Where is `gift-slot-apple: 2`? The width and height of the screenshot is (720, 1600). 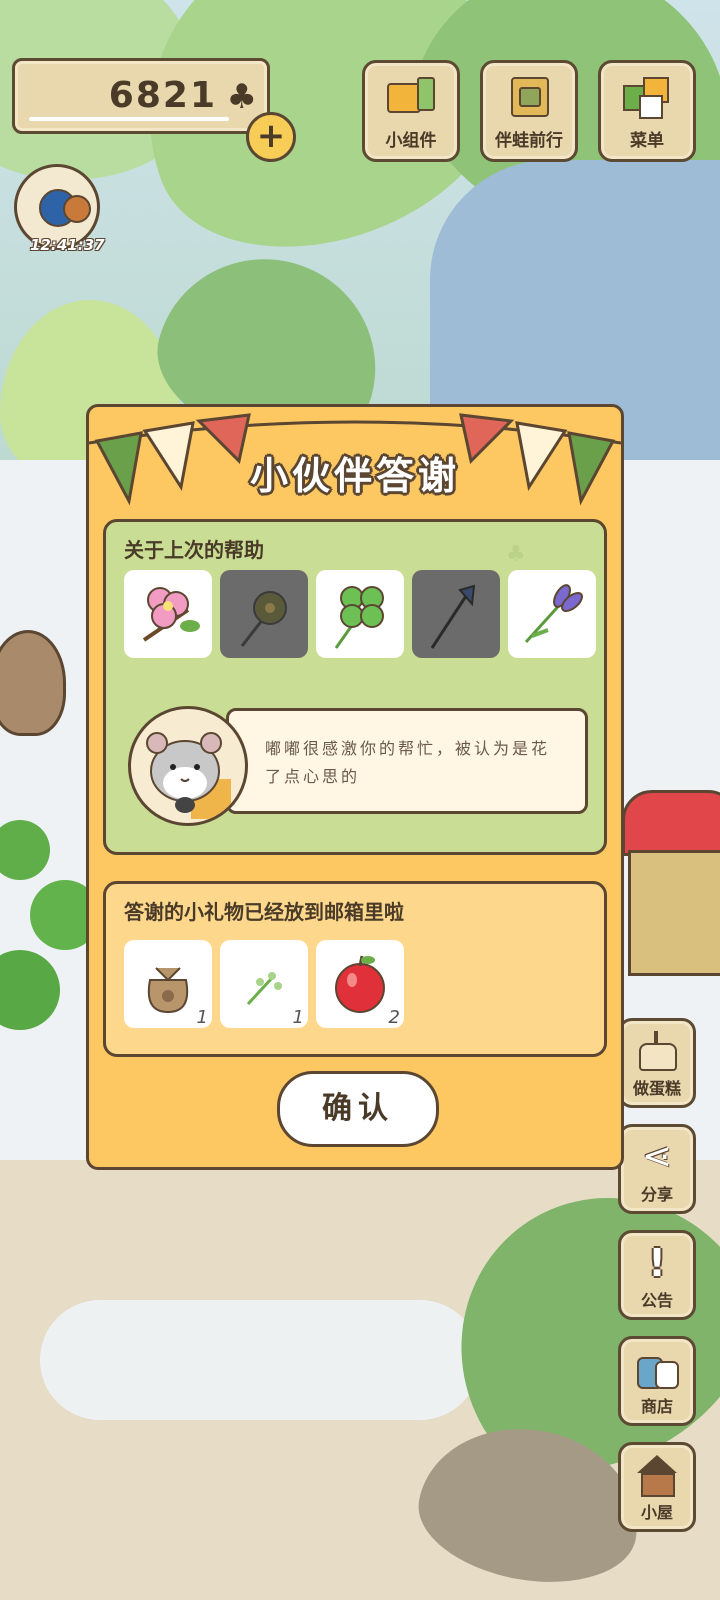
gift-slot-apple: 2 is located at coordinates (360, 984).